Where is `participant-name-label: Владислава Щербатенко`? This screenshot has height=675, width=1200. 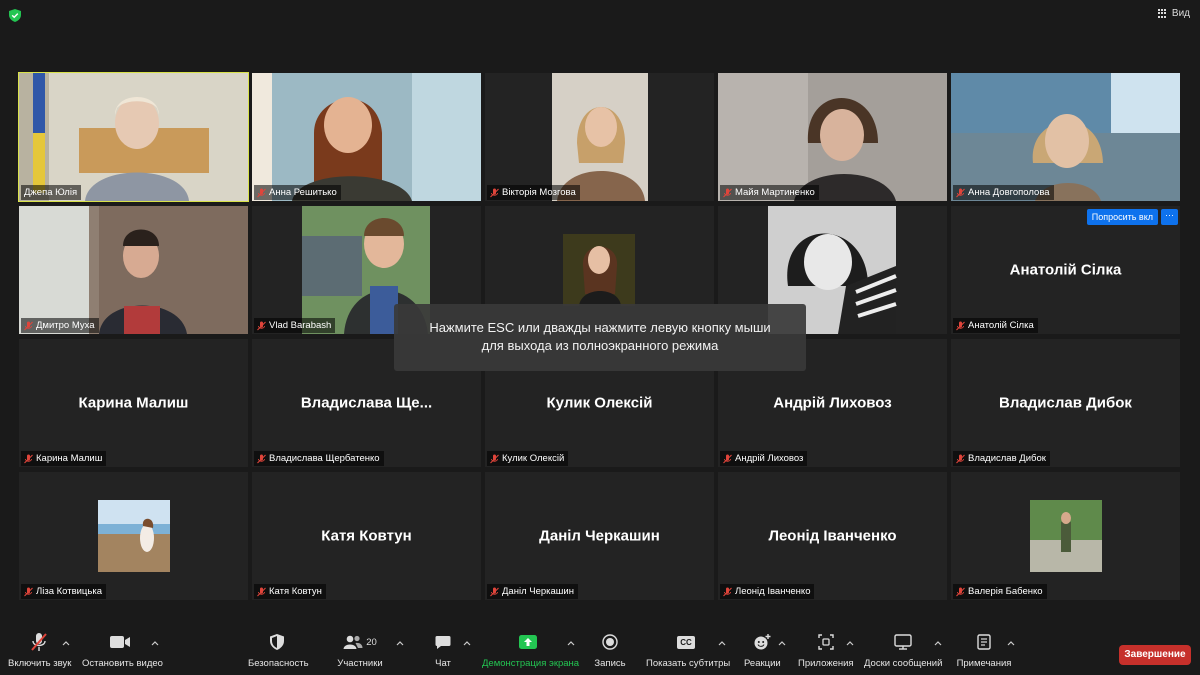
participant-name-label: Владислава Щербатенко is located at coordinates (319, 458).